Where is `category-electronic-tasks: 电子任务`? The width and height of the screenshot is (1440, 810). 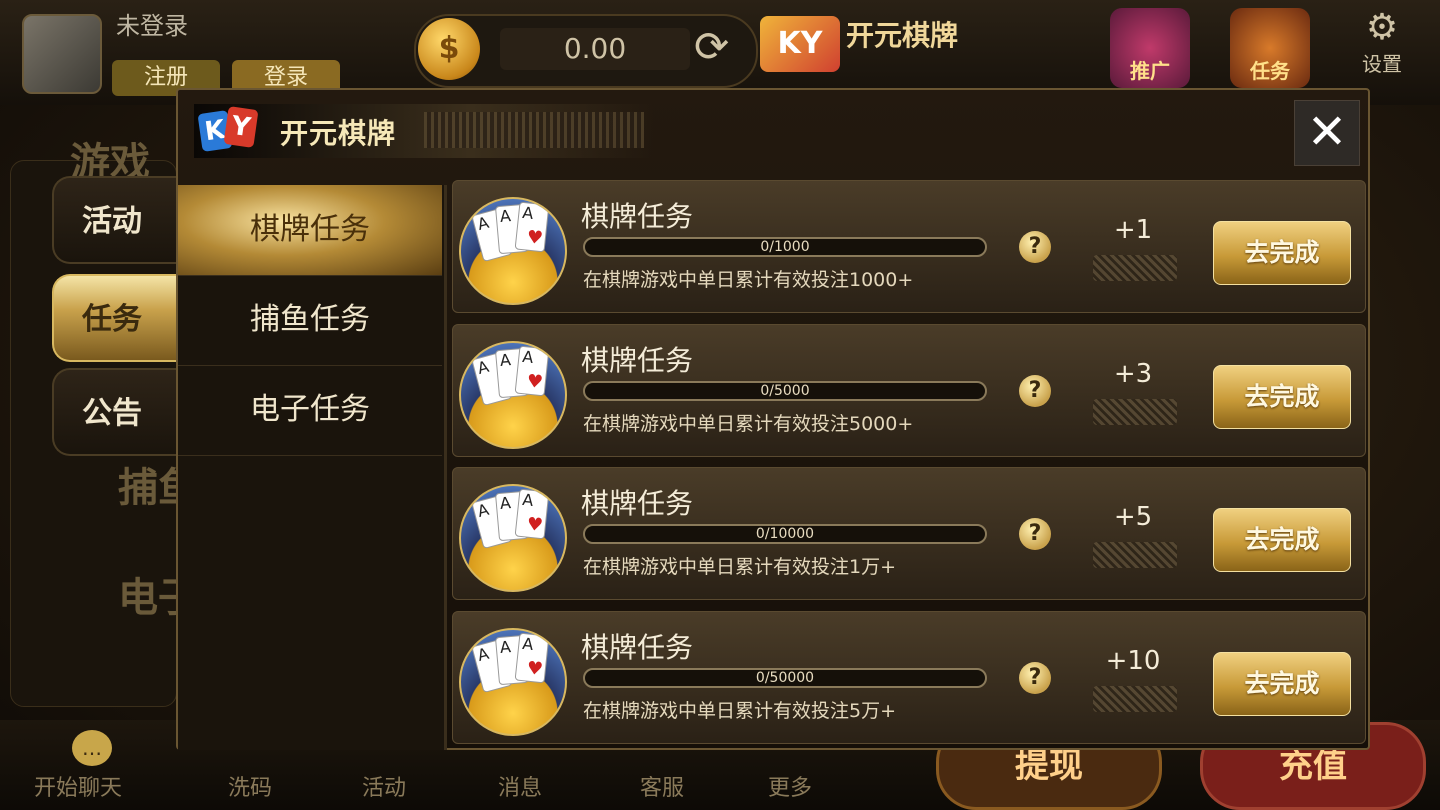
category-electronic-tasks: 电子任务 is located at coordinates (310, 410).